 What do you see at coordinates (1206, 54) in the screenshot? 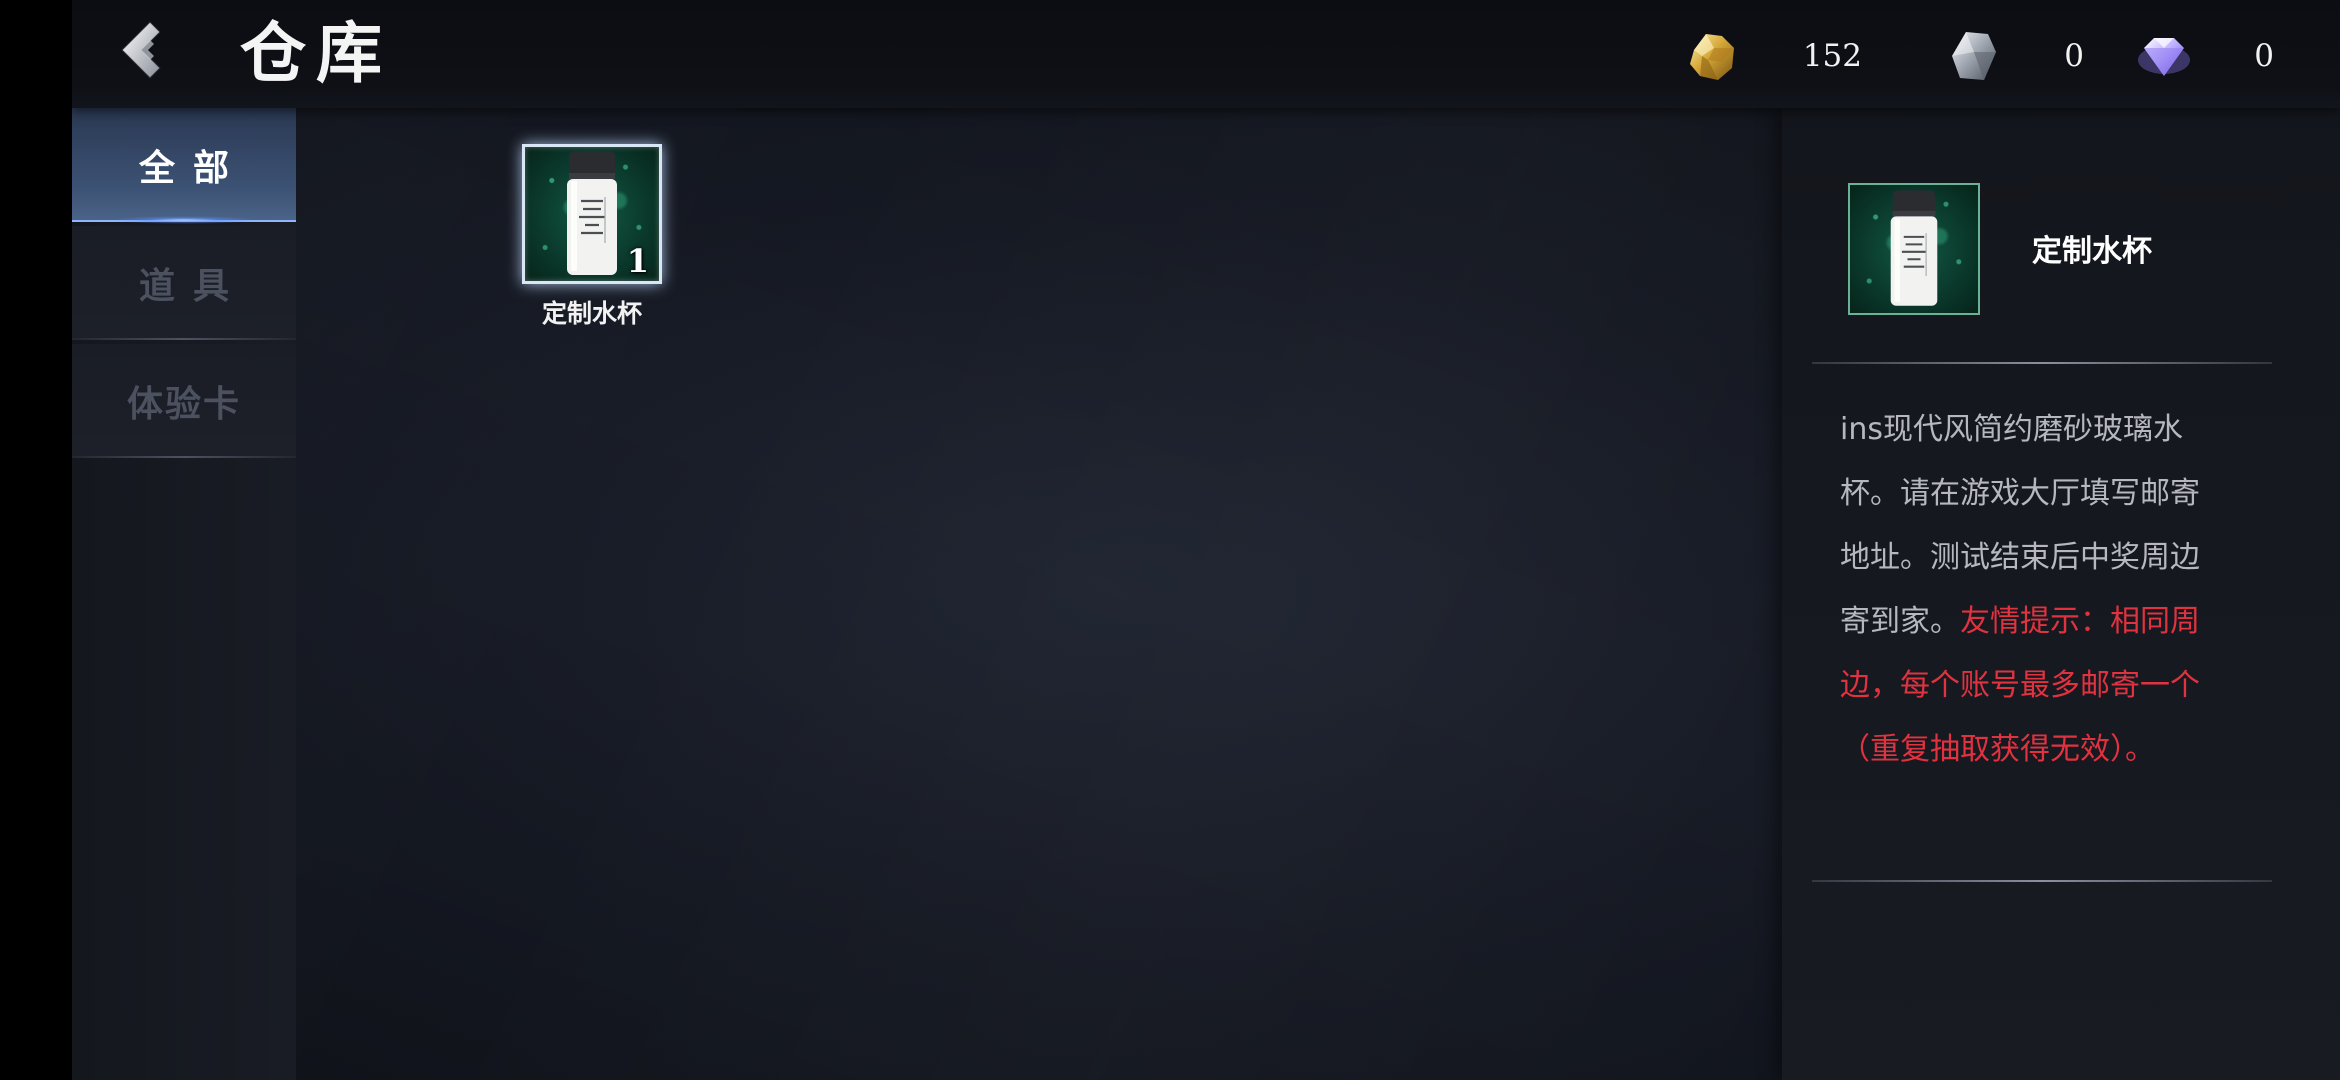
I see `top-bar: 仓库 152 0 0` at bounding box center [1206, 54].